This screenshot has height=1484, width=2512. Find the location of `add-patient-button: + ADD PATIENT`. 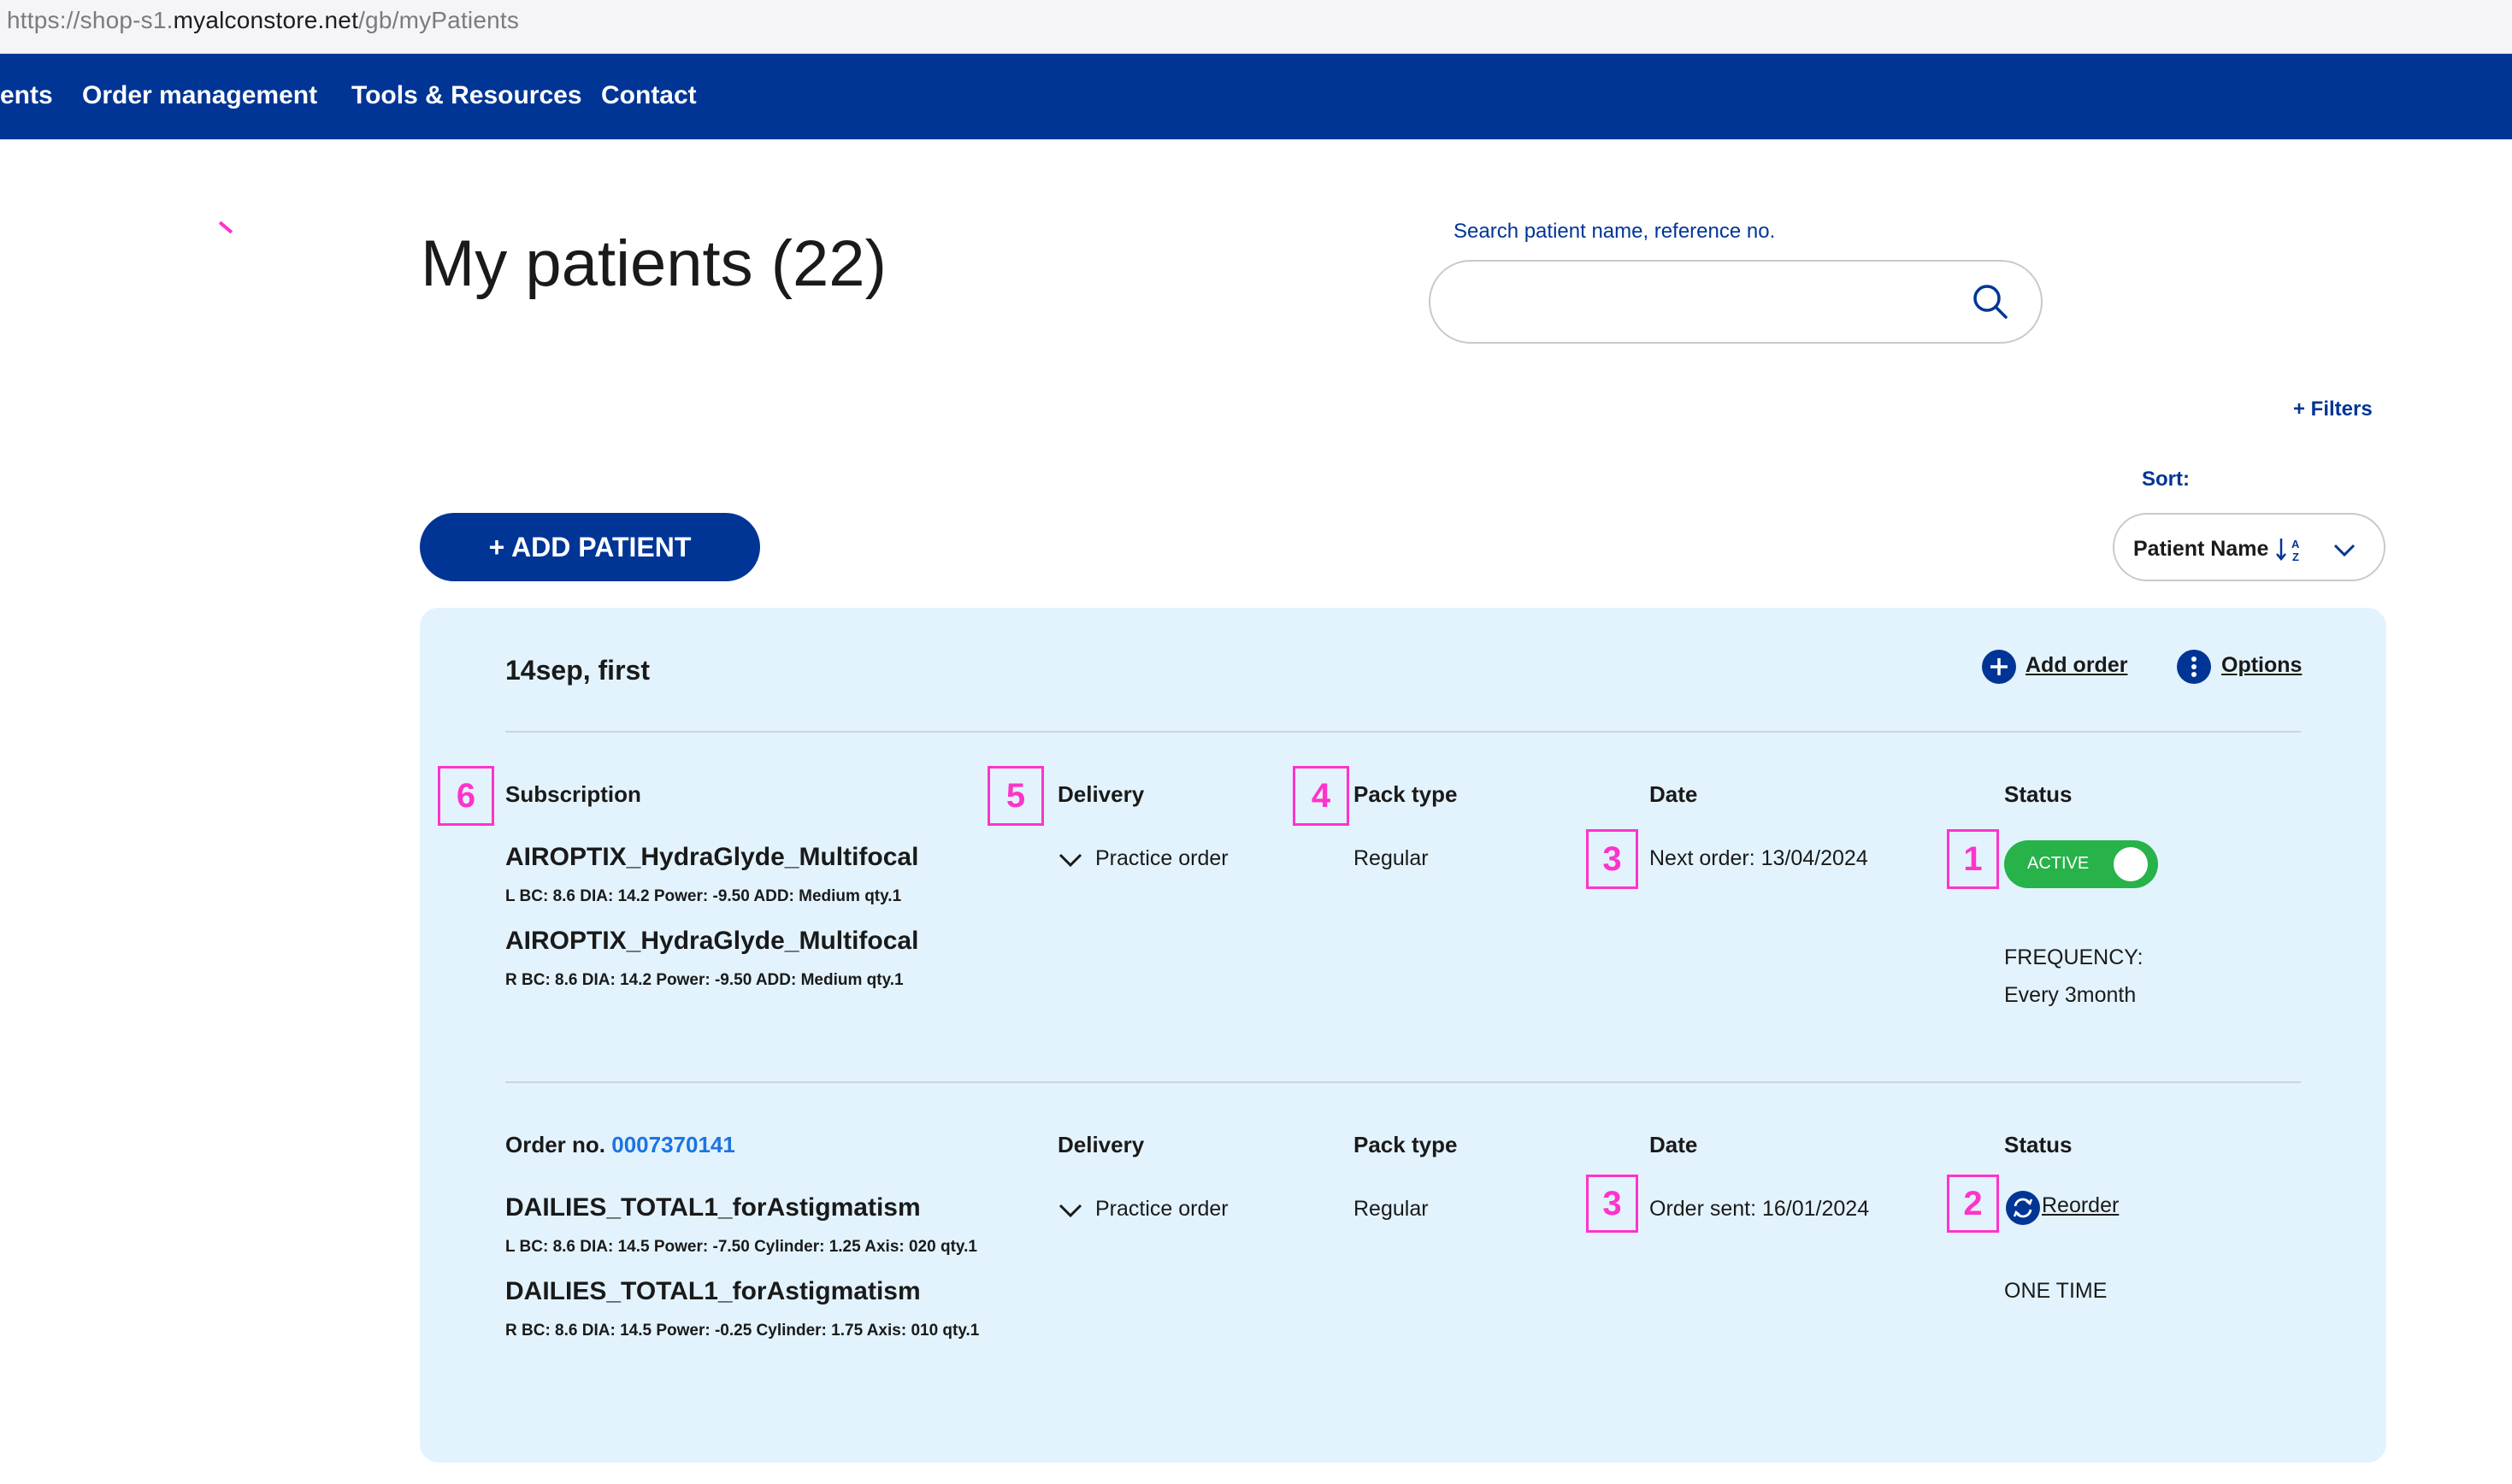

add-patient-button: + ADD PATIENT is located at coordinates (590, 547).